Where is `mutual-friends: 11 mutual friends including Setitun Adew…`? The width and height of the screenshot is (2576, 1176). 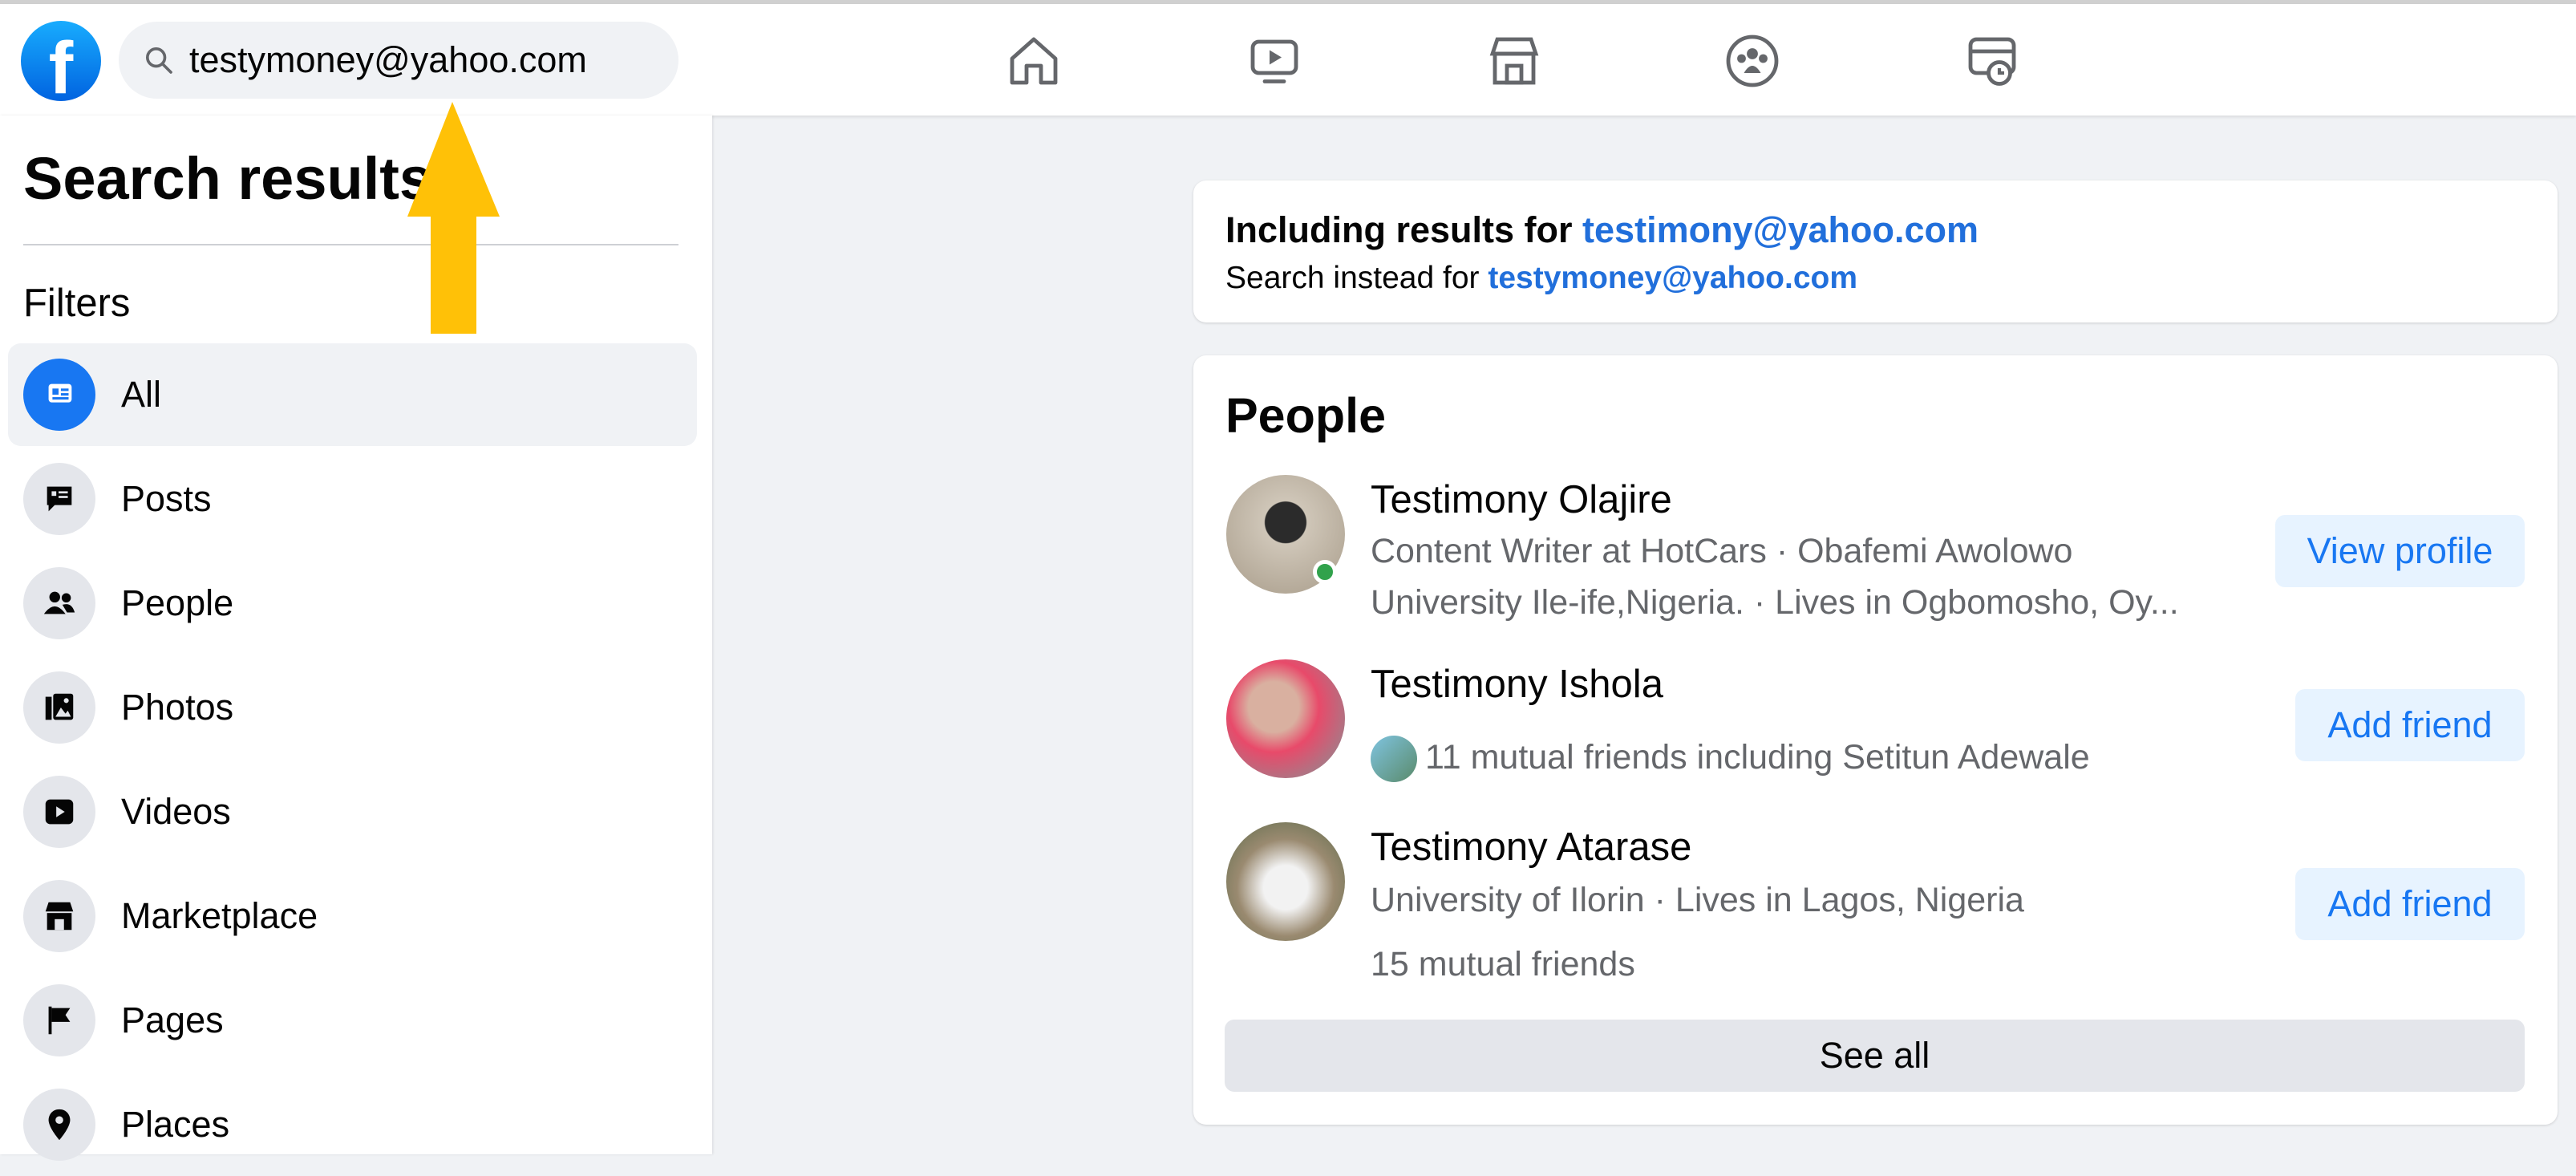 mutual-friends: 11 mutual friends including Setitun Adew… is located at coordinates (1757, 758).